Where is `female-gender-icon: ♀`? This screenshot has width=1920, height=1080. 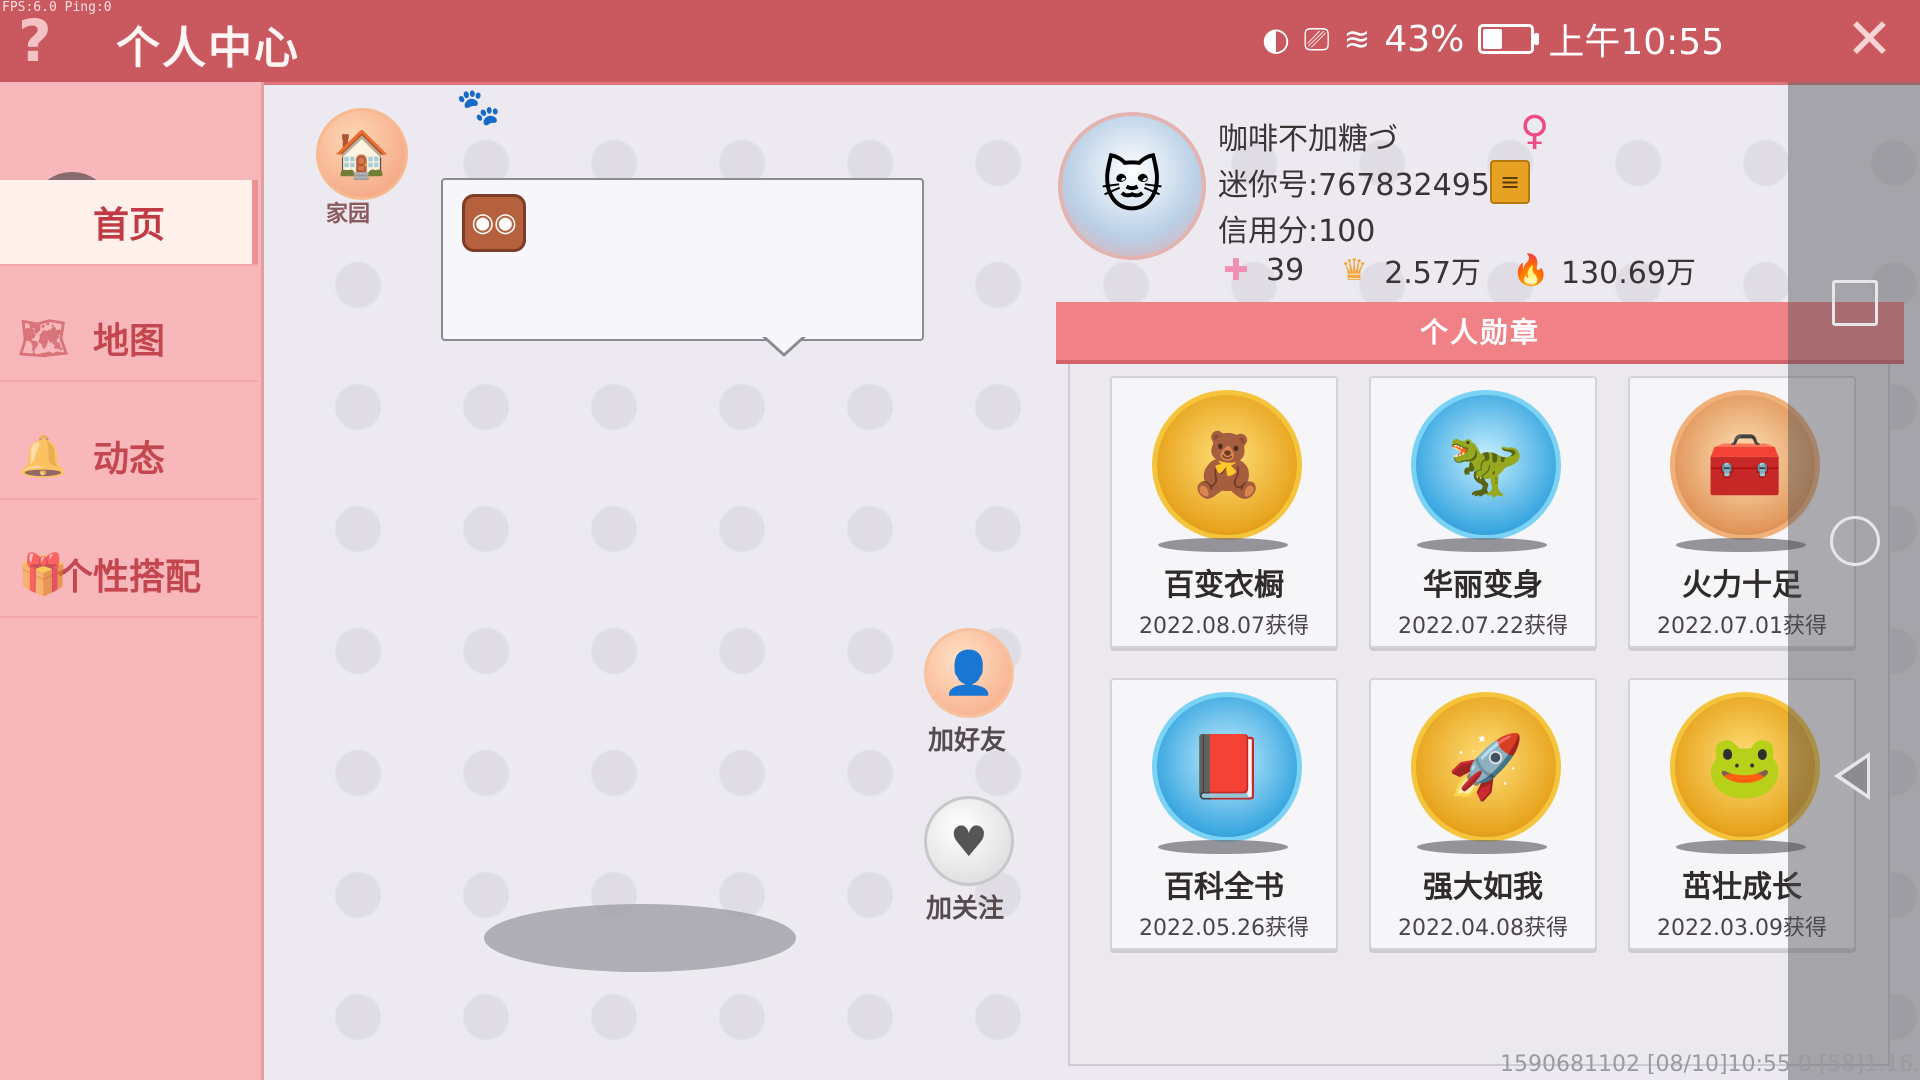 female-gender-icon: ♀ is located at coordinates (1535, 131).